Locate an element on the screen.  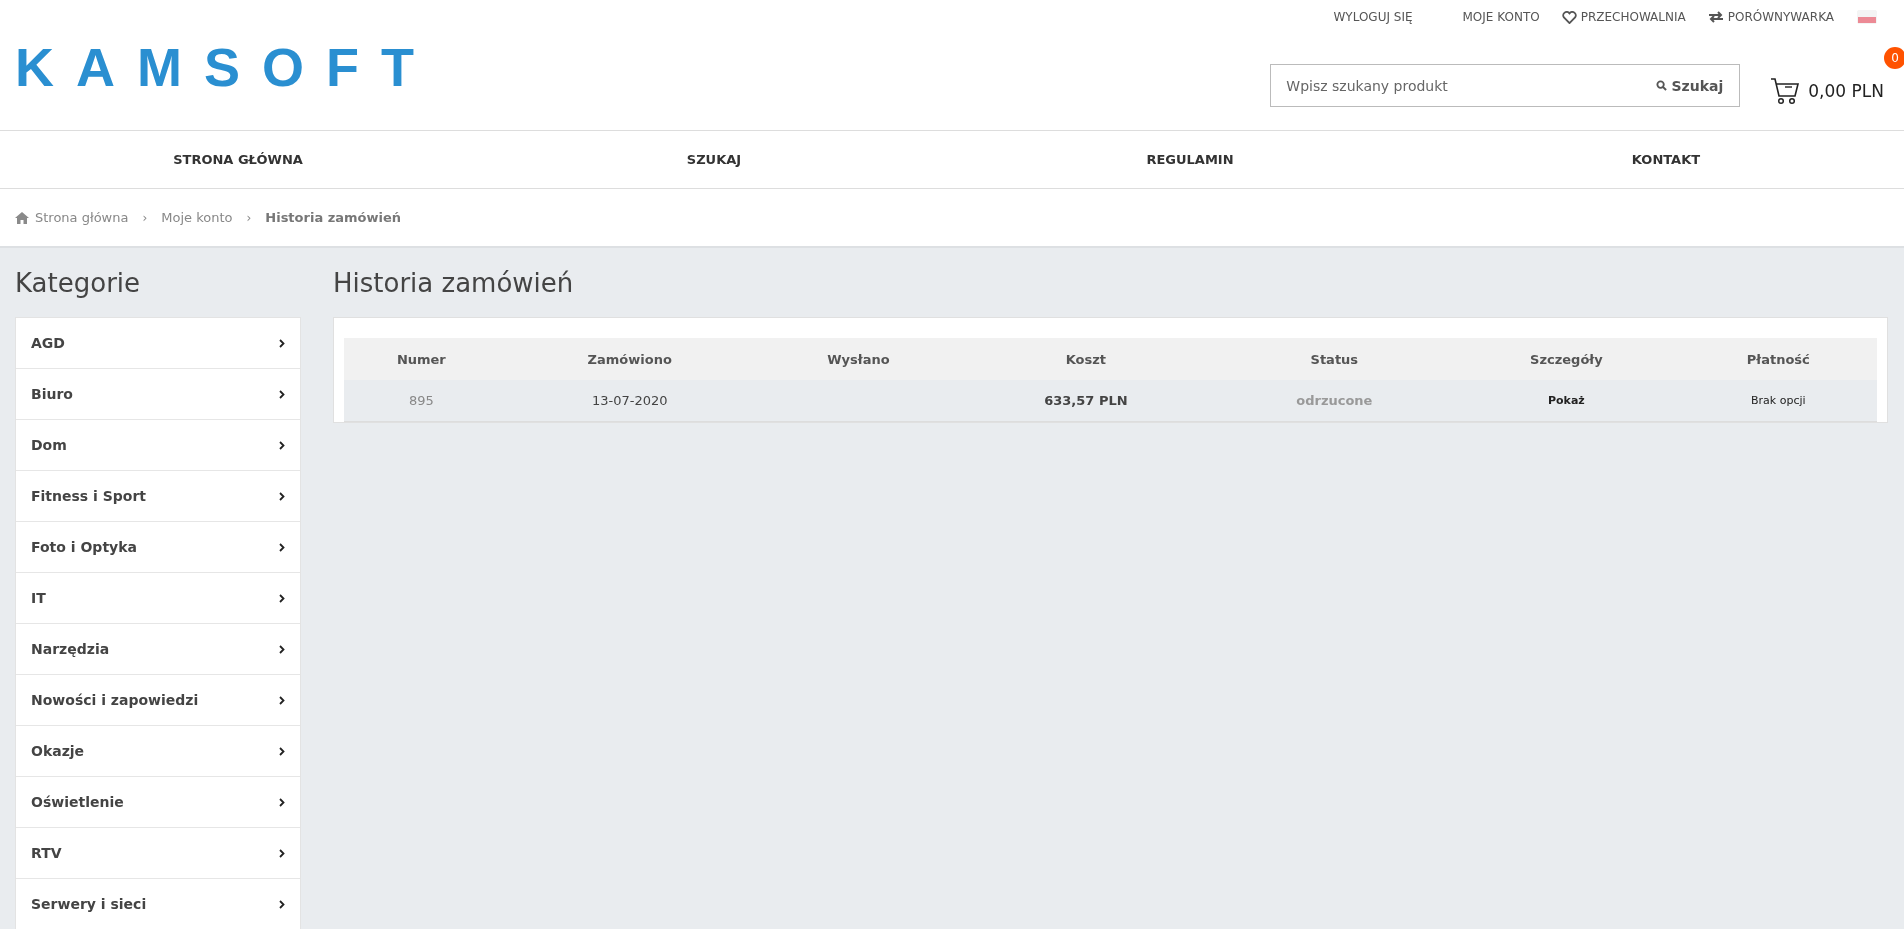
nav-link: REGULAMIN is located at coordinates (1190, 159).